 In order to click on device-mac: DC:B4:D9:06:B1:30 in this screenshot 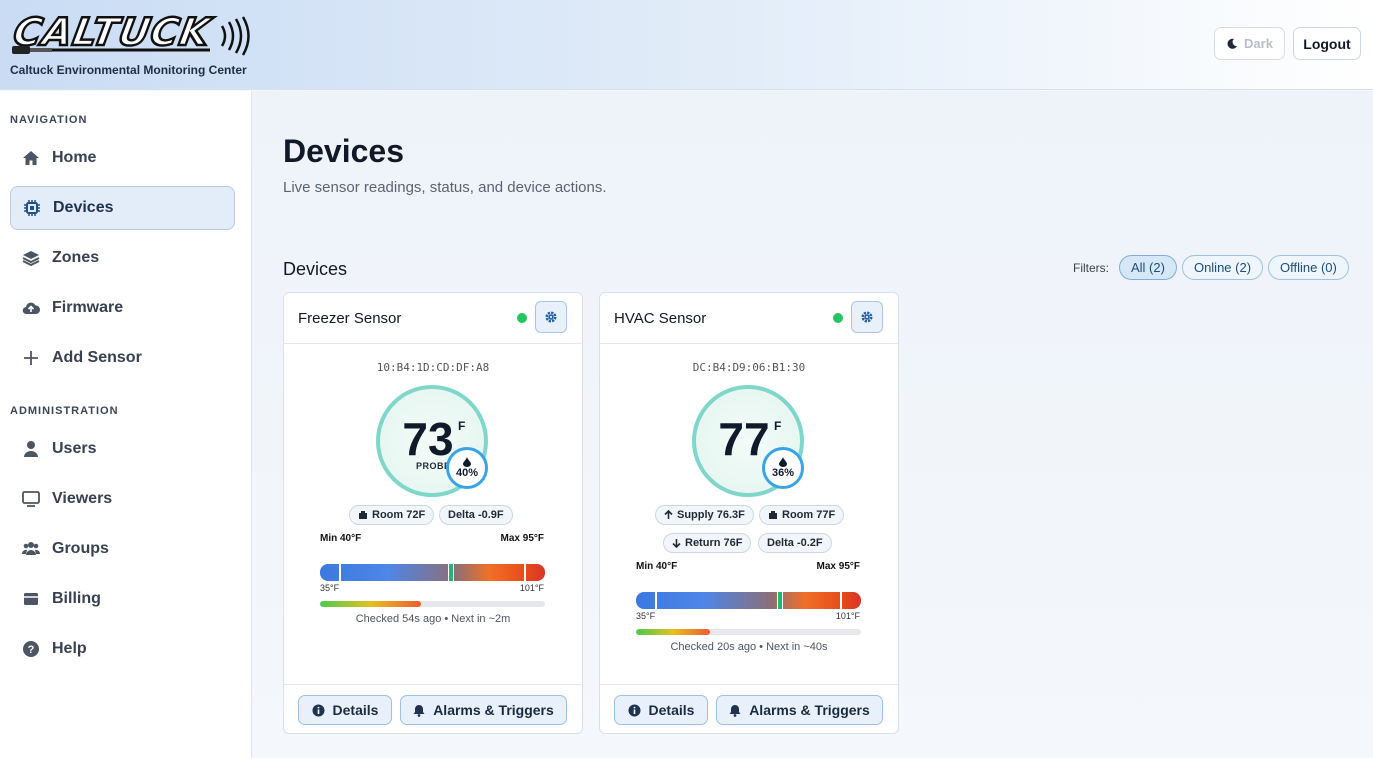, I will do `click(749, 367)`.